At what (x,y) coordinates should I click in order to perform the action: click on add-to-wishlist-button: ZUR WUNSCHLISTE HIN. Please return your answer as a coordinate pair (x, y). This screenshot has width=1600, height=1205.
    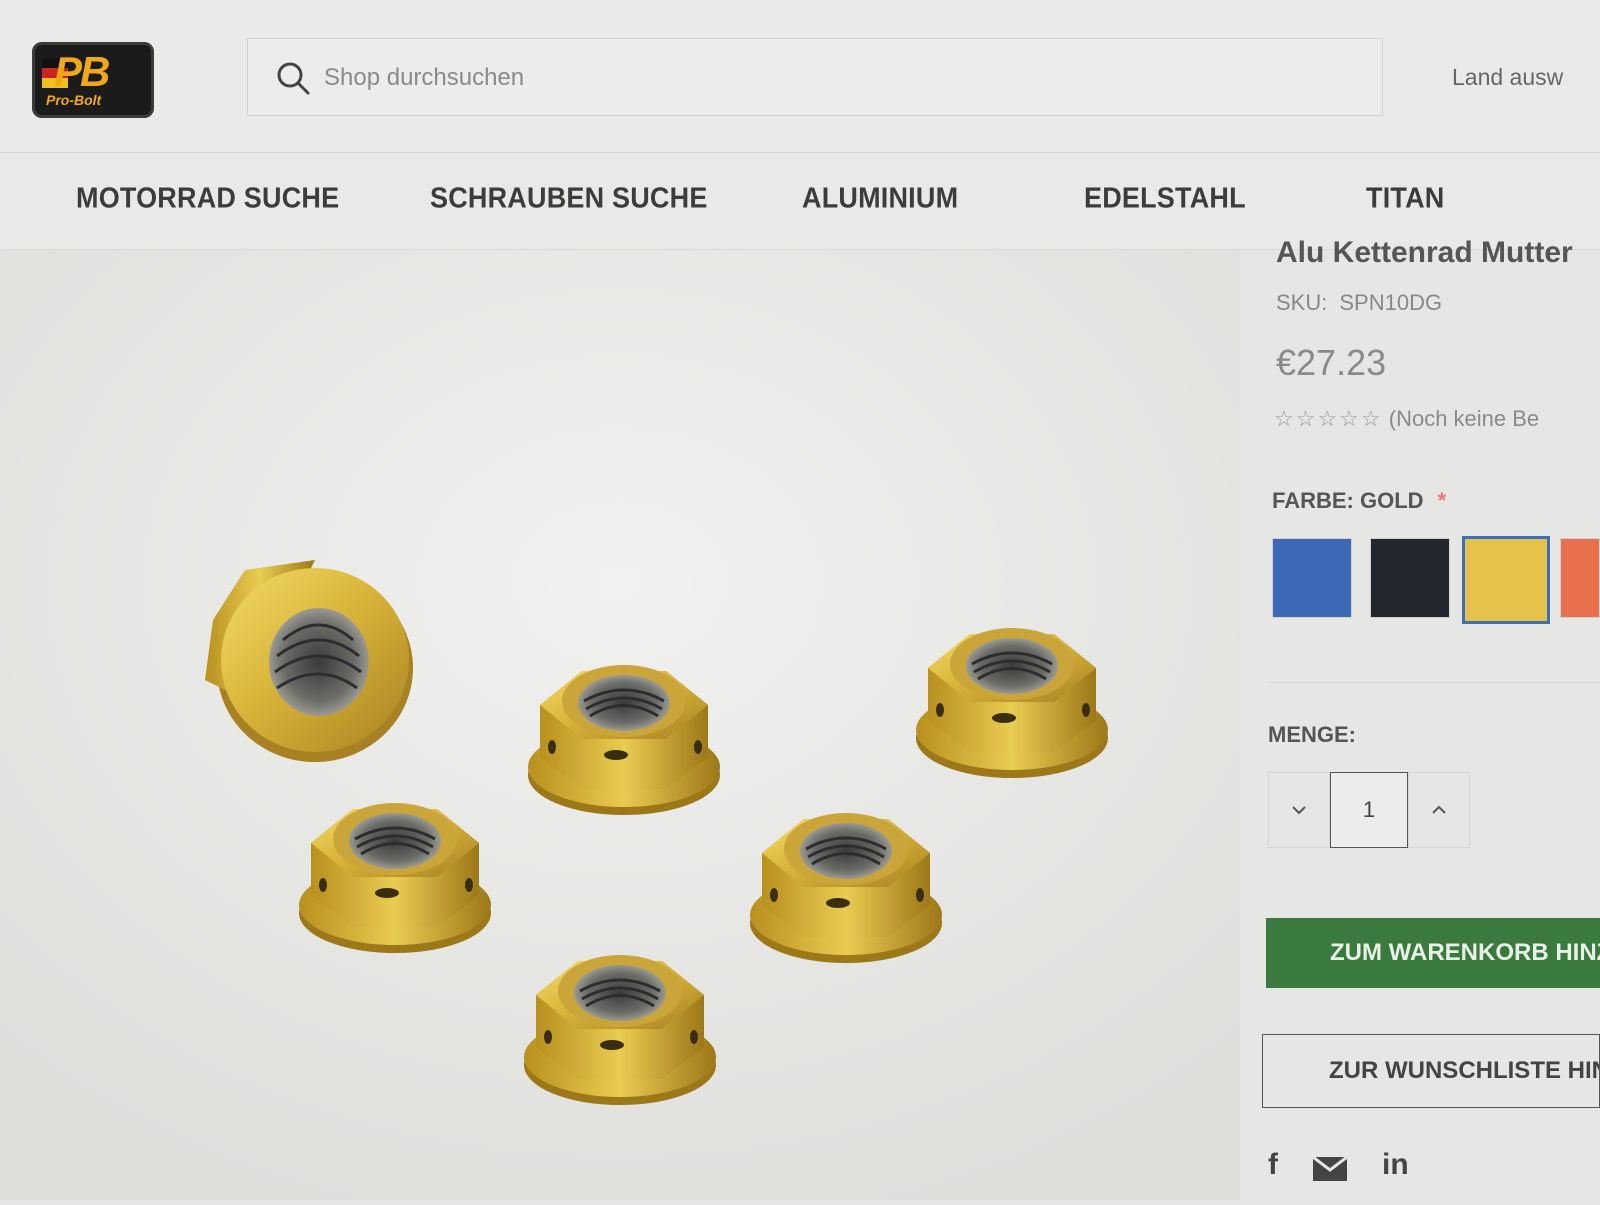
    Looking at the image, I should click on (1431, 1071).